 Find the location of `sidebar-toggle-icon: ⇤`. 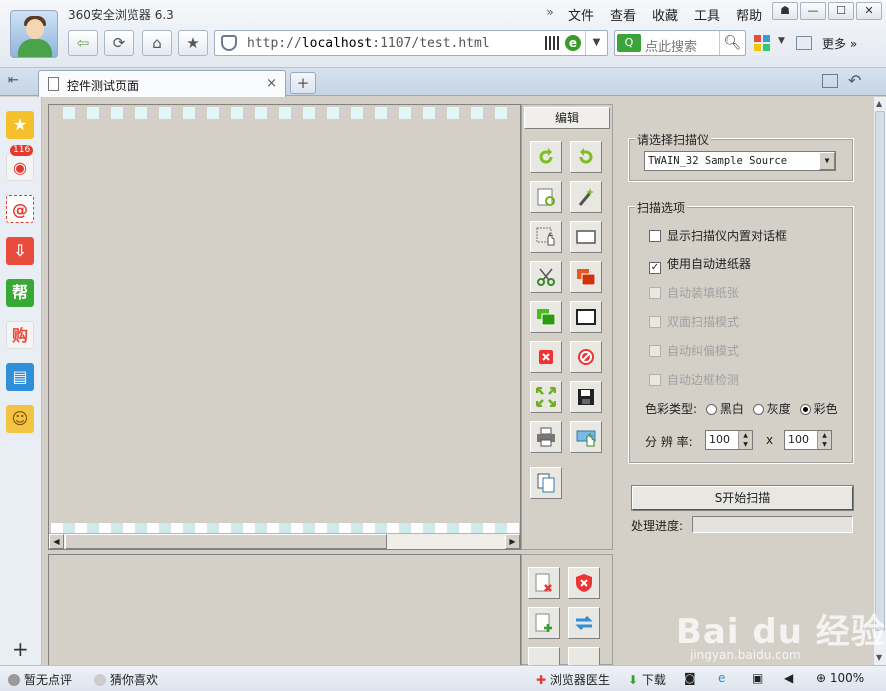

sidebar-toggle-icon: ⇤ is located at coordinates (18, 82).